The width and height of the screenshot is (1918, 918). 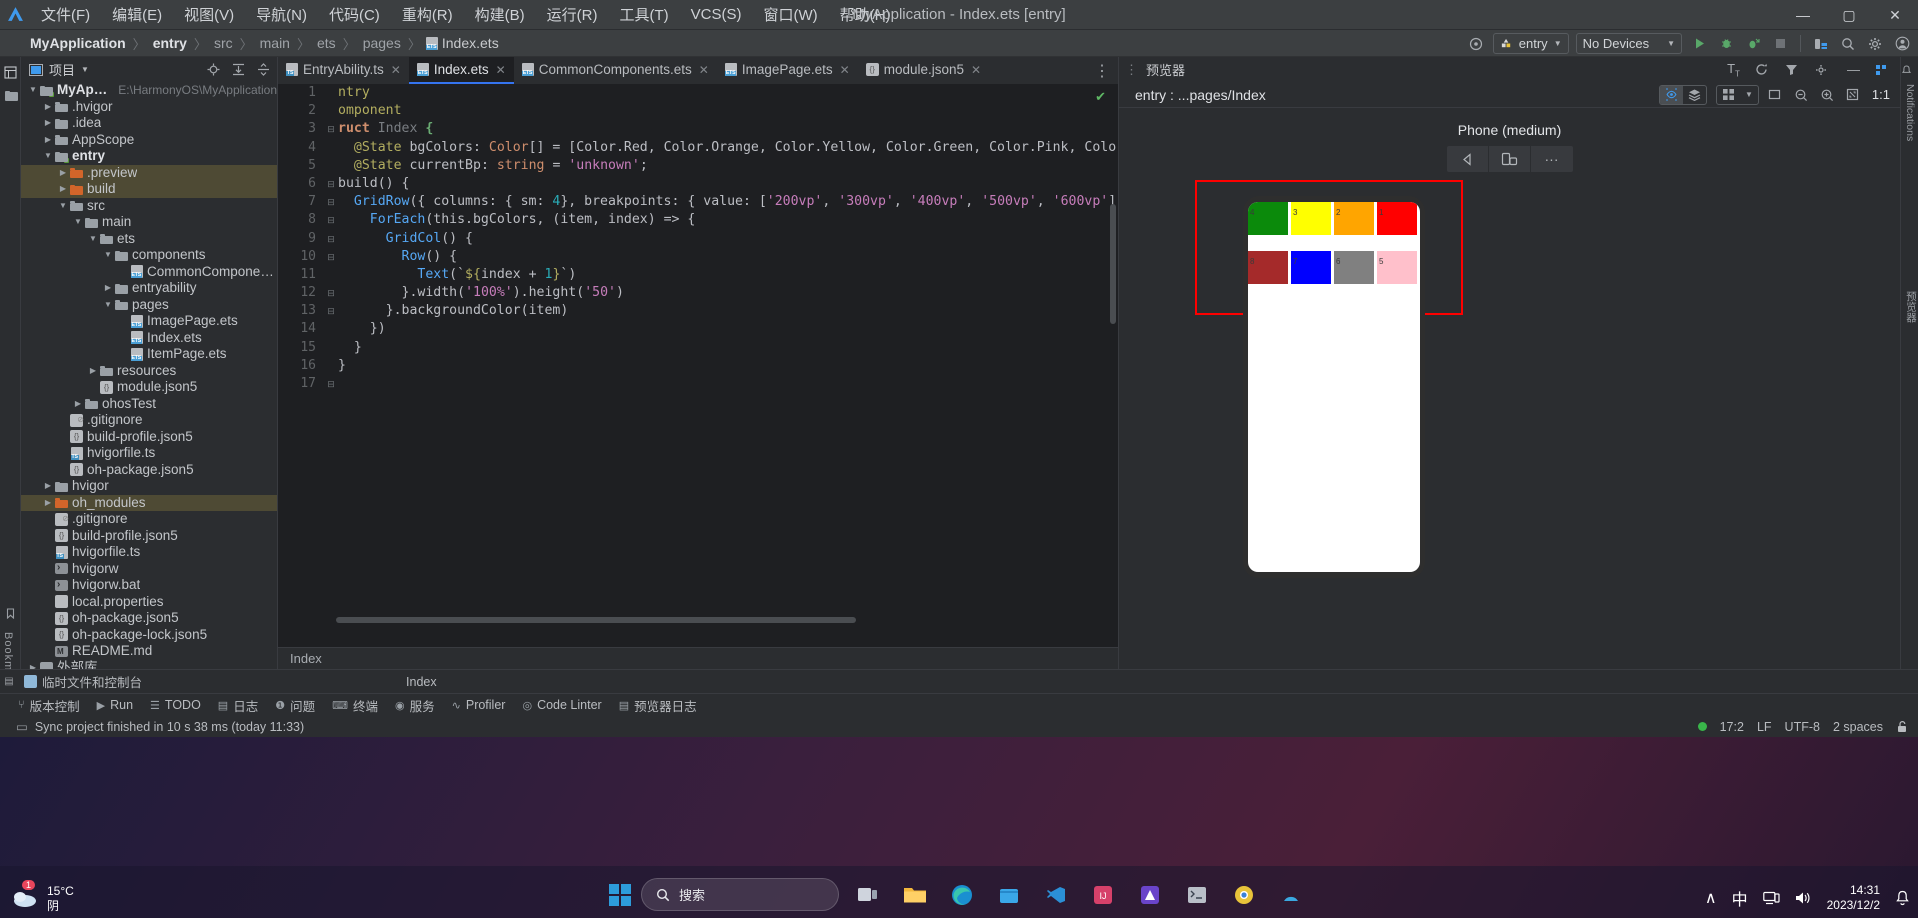 I want to click on account-icon, so click(x=1902, y=44).